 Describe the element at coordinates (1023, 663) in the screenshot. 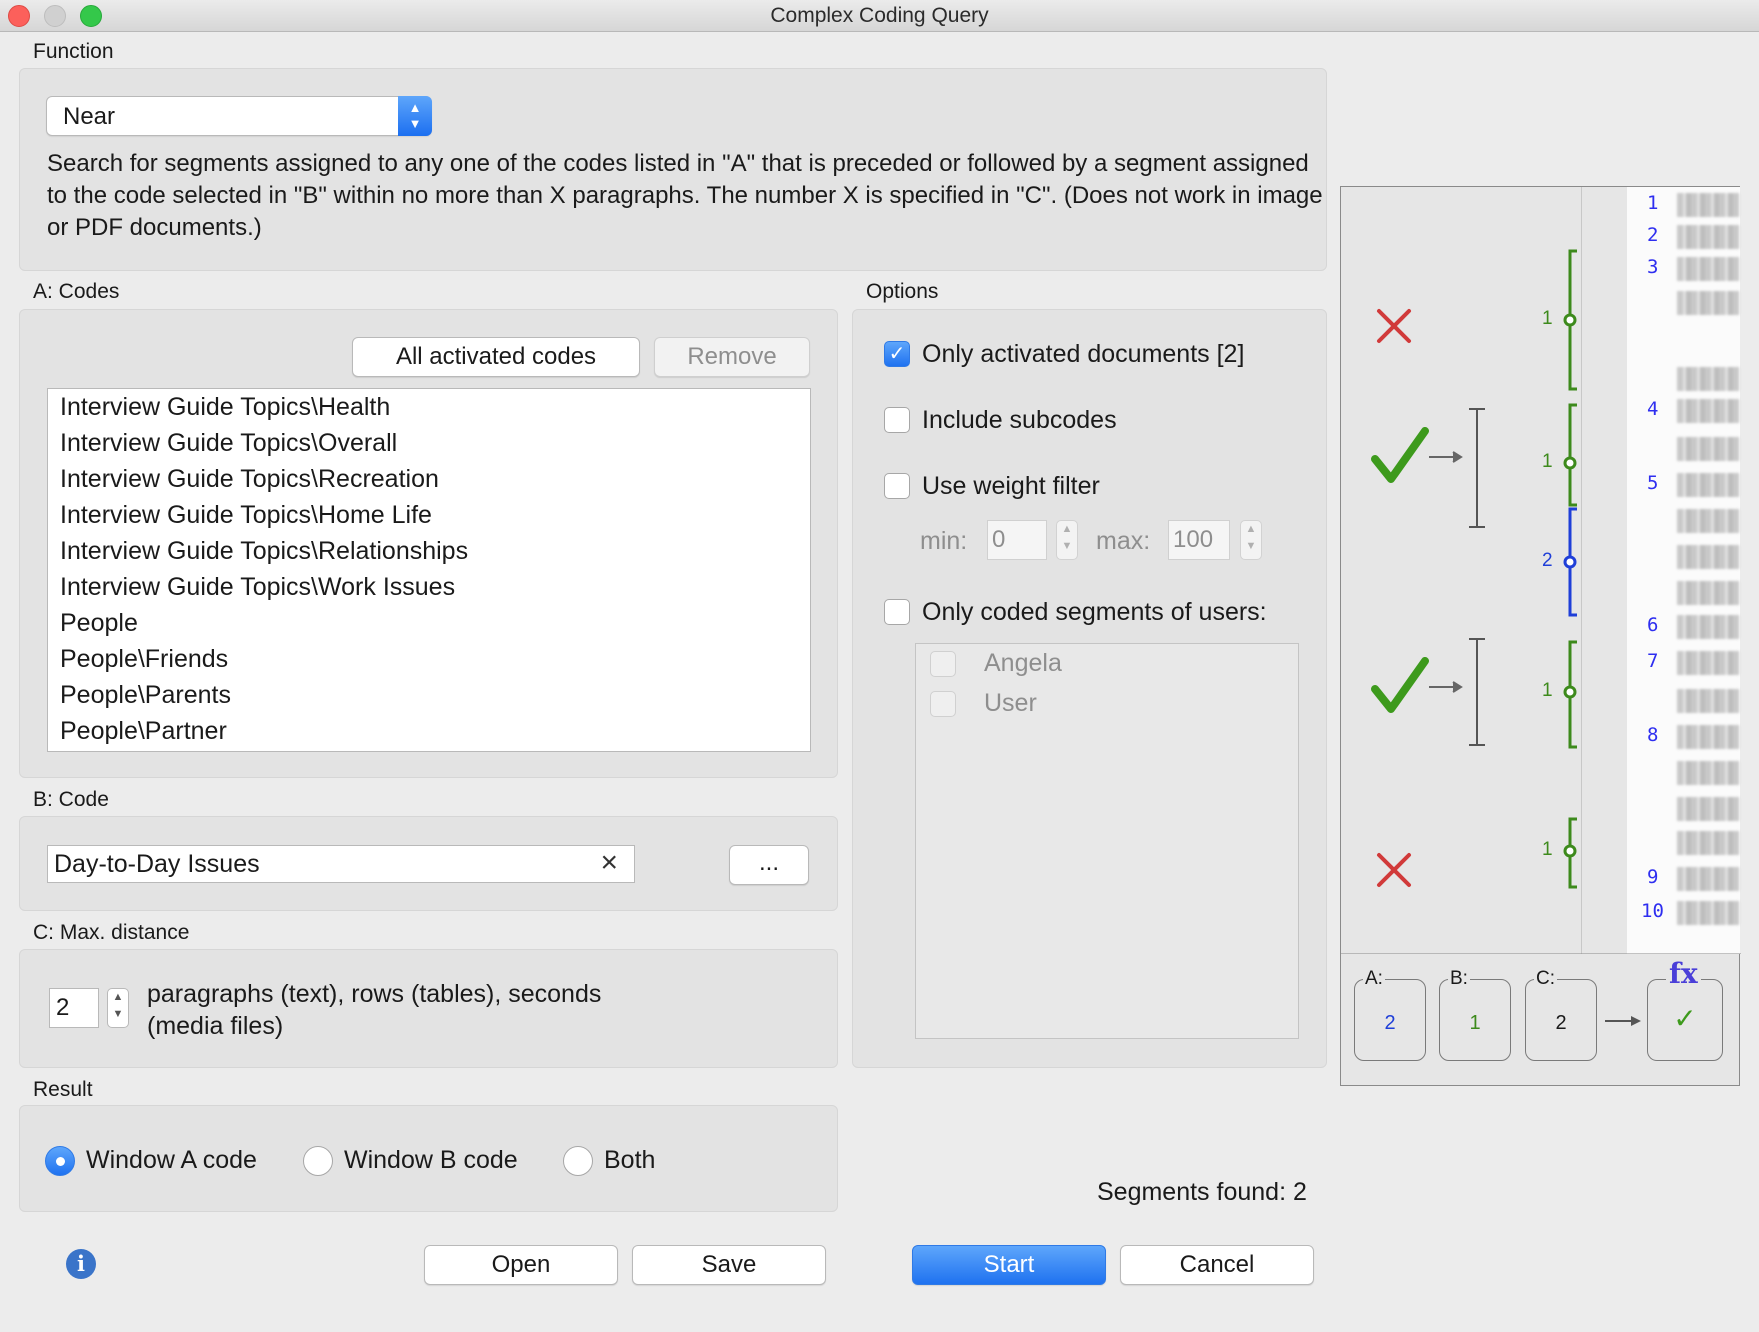

I see `user-label-angela: Angela` at that location.